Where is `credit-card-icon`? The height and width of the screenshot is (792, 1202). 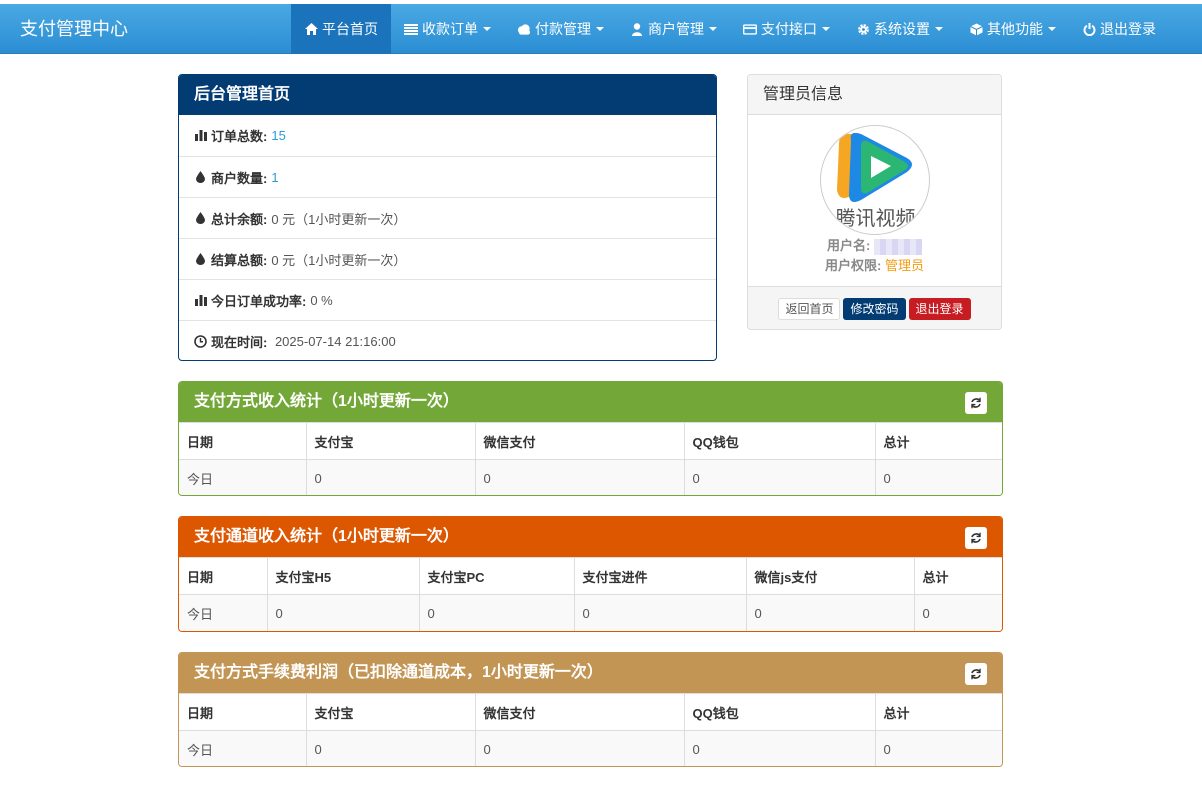
credit-card-icon is located at coordinates (750, 29).